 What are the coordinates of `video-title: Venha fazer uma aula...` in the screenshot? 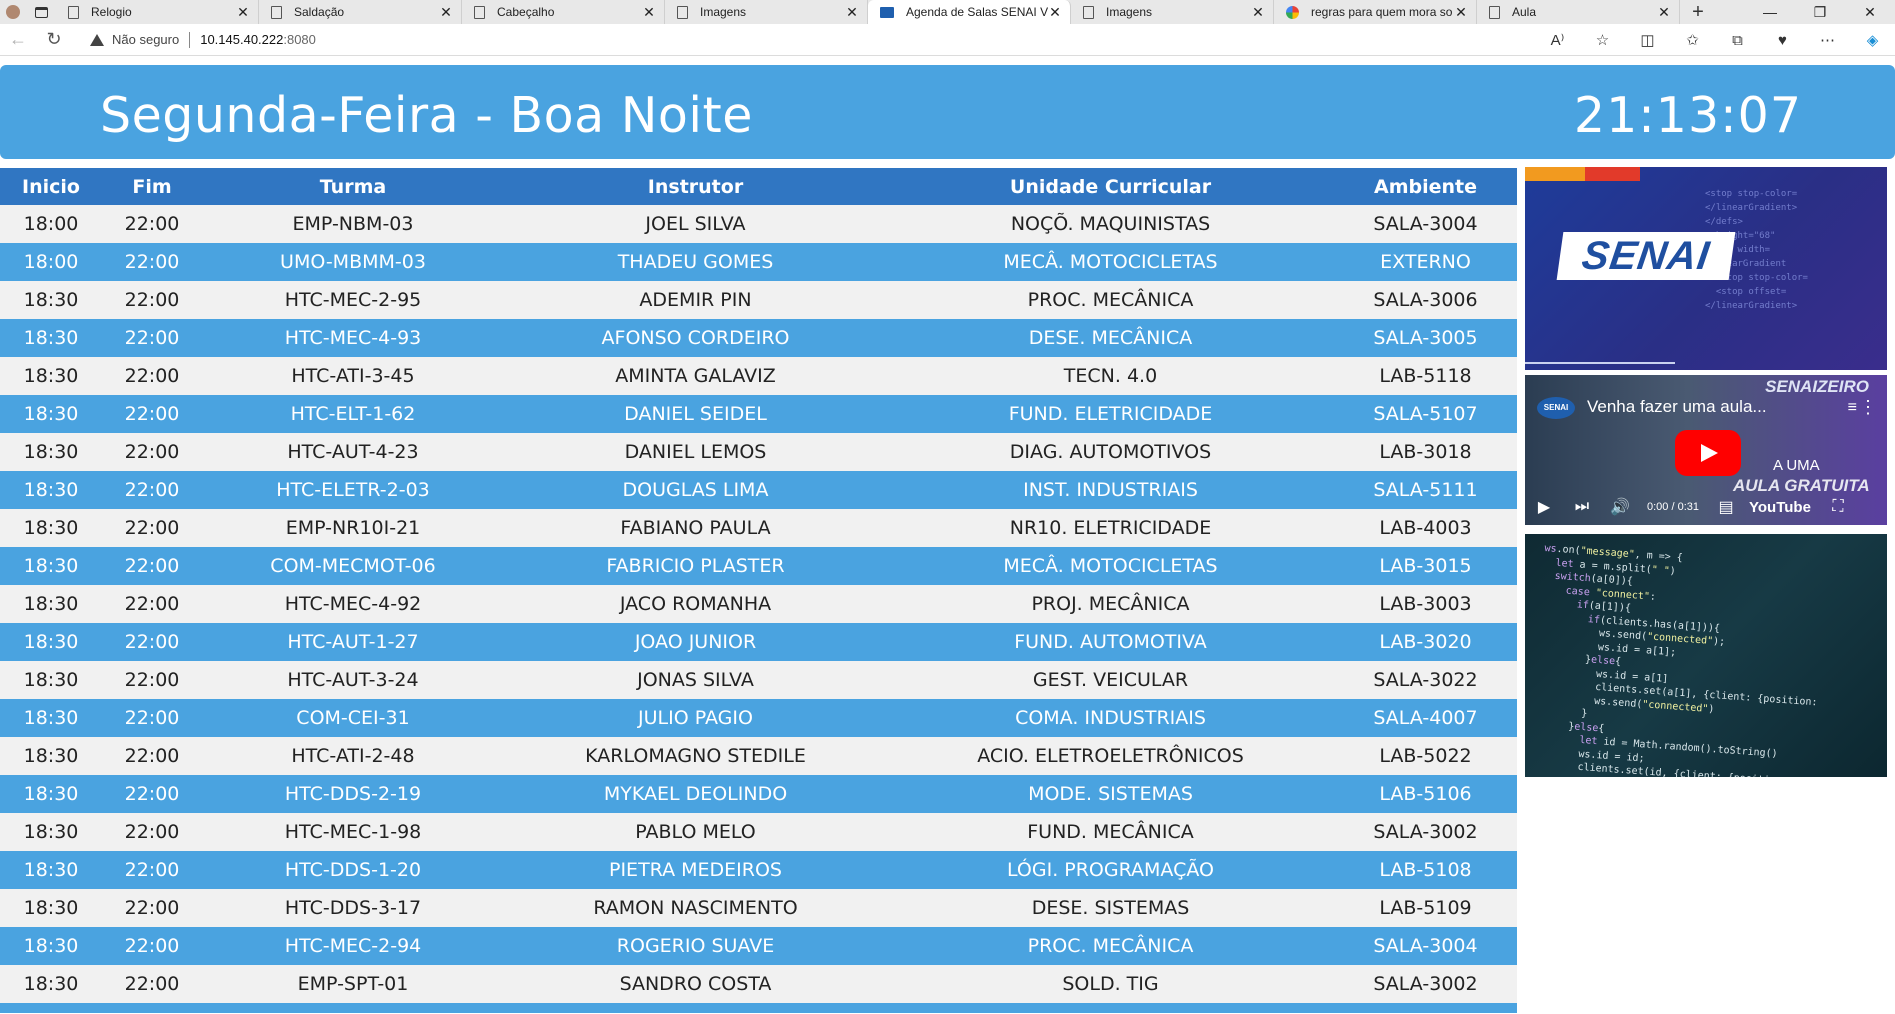 It's located at (1677, 407).